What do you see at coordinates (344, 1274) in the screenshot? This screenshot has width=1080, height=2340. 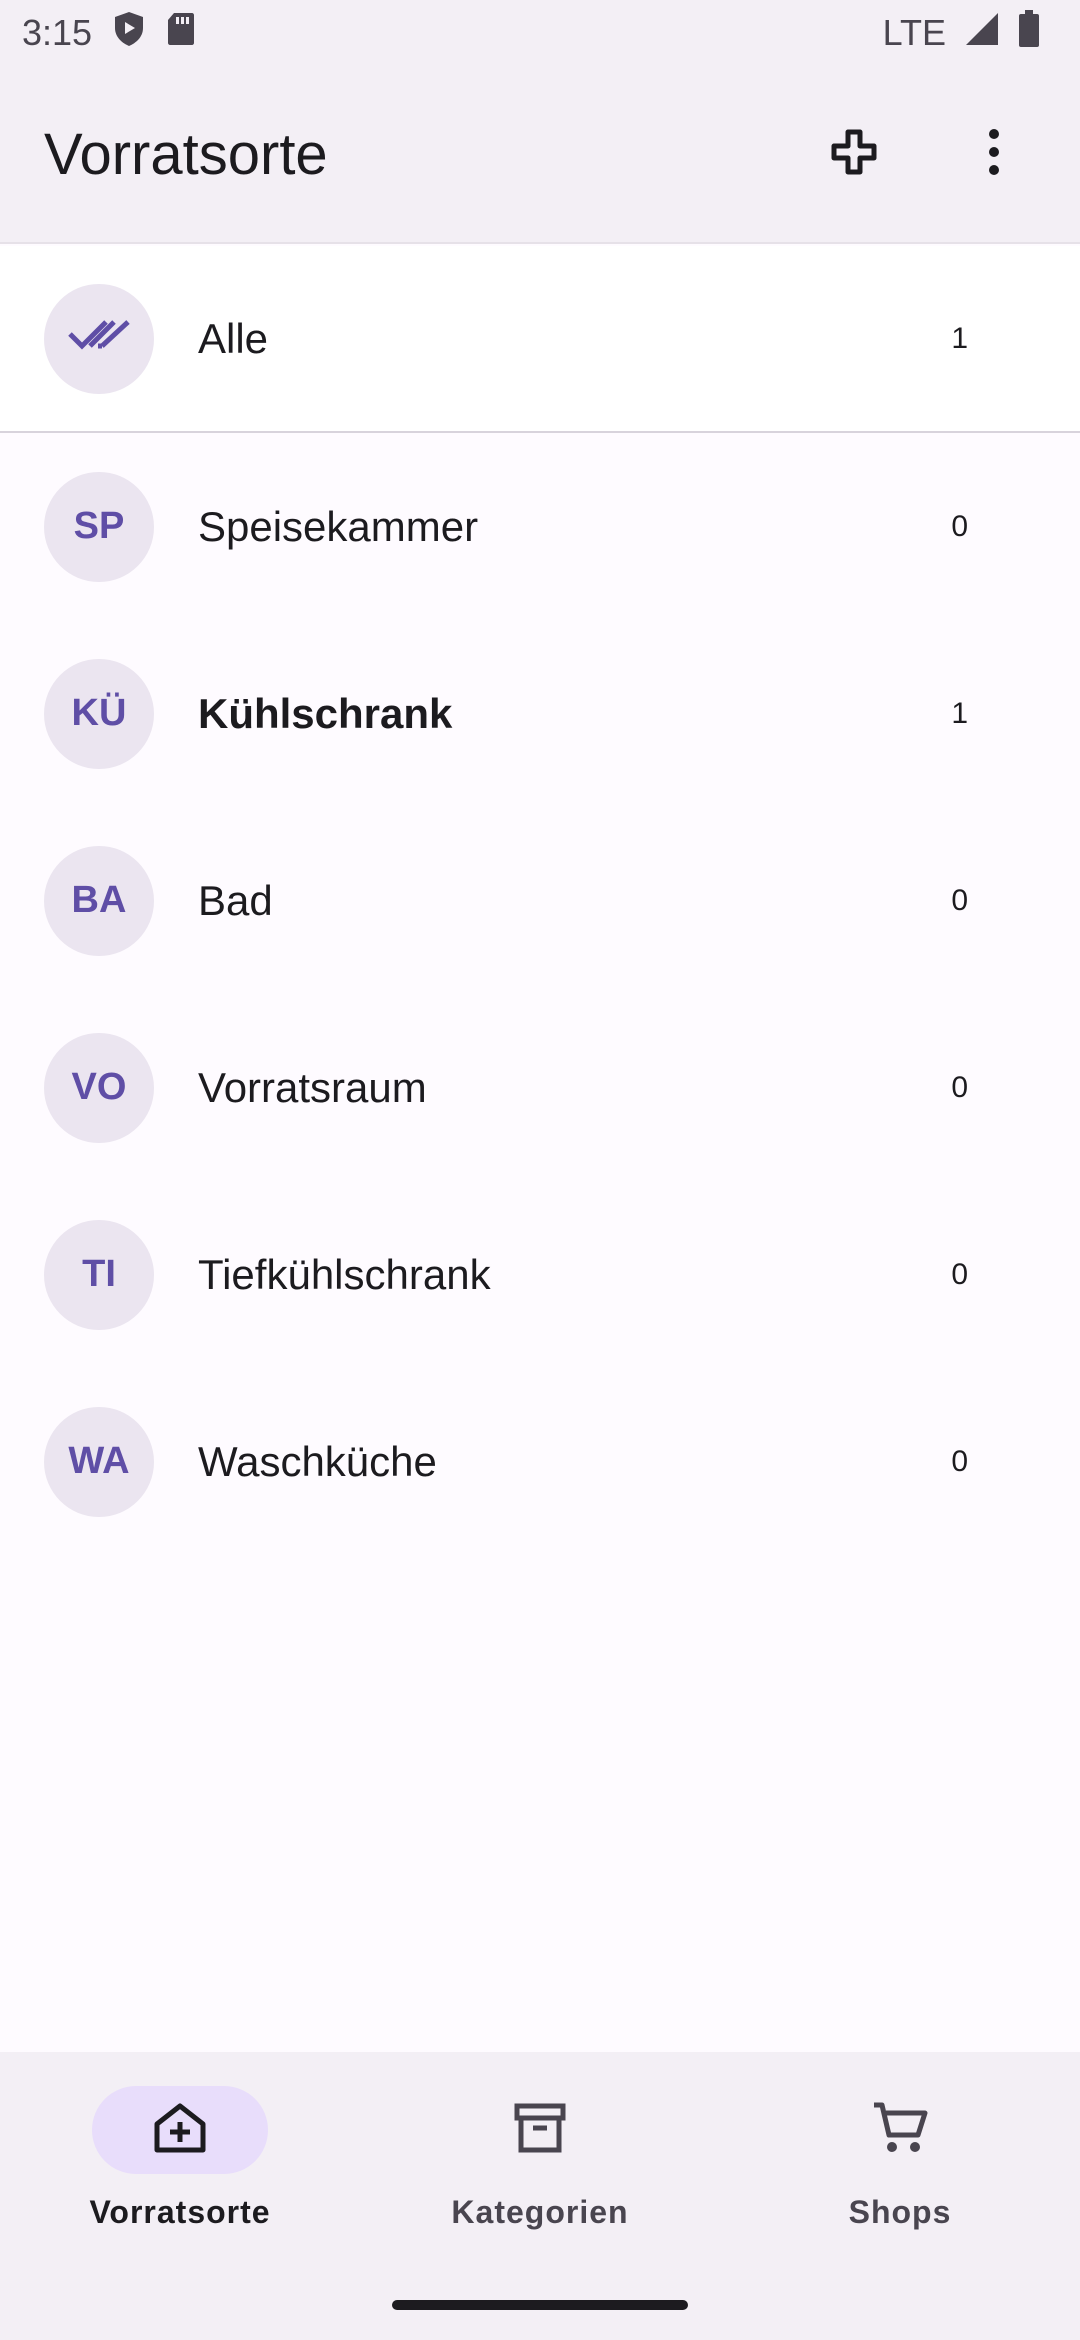 I see `list-item-label: Tiefkühlschrank` at bounding box center [344, 1274].